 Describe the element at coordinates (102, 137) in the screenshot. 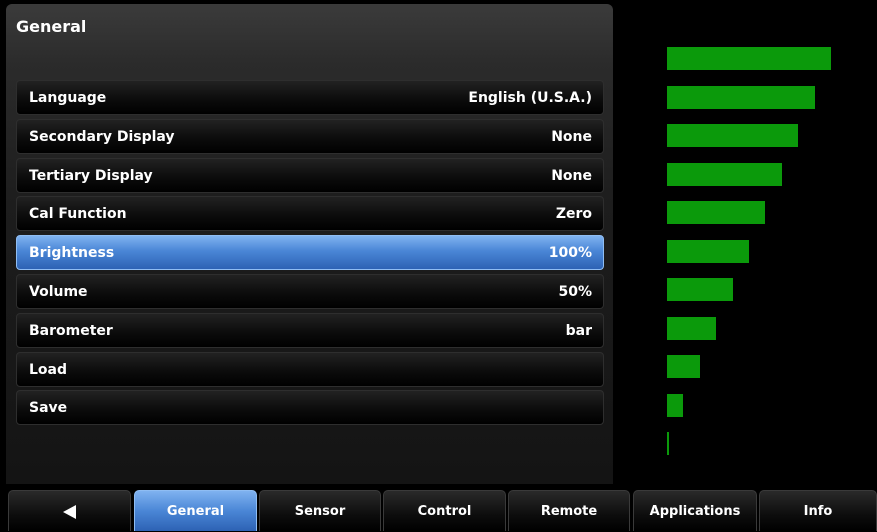

I see `setting-label: Secondary Display` at that location.